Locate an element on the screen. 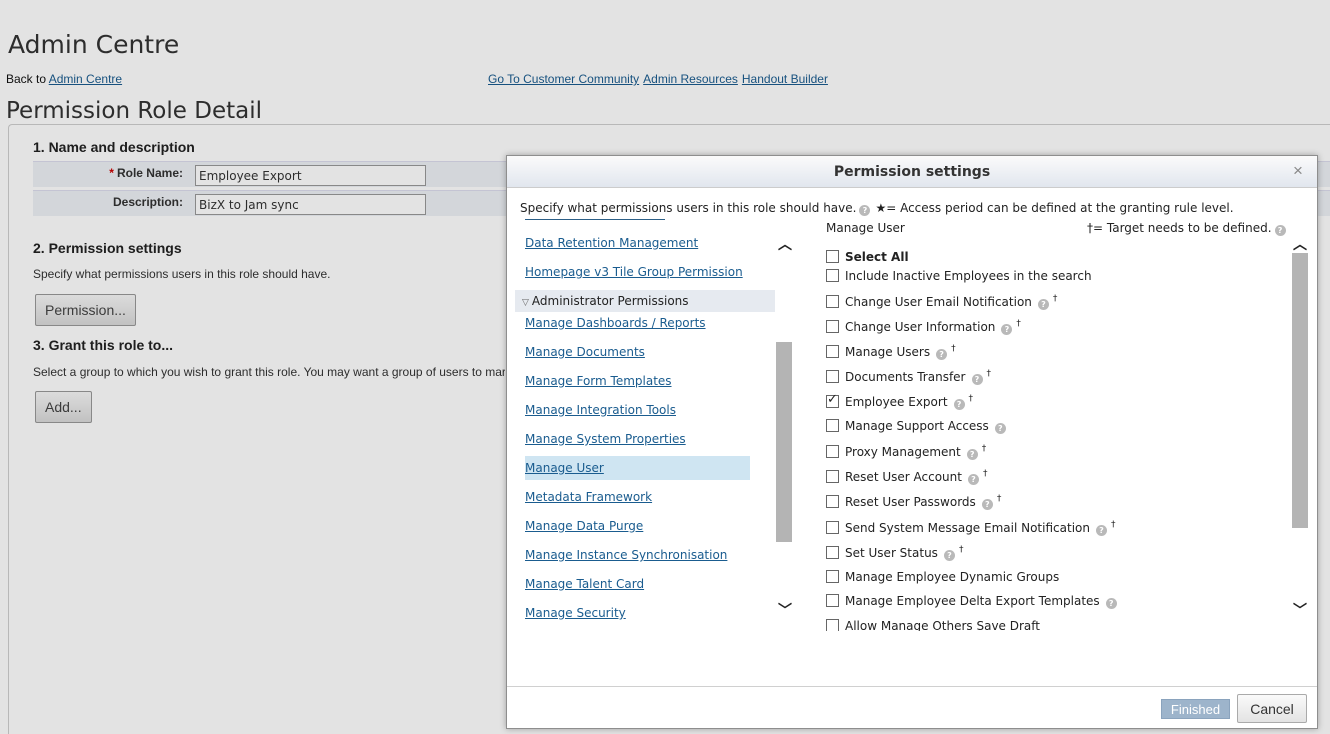 The image size is (1330, 734). expand-triangle-icon: ▽ is located at coordinates (525, 303).